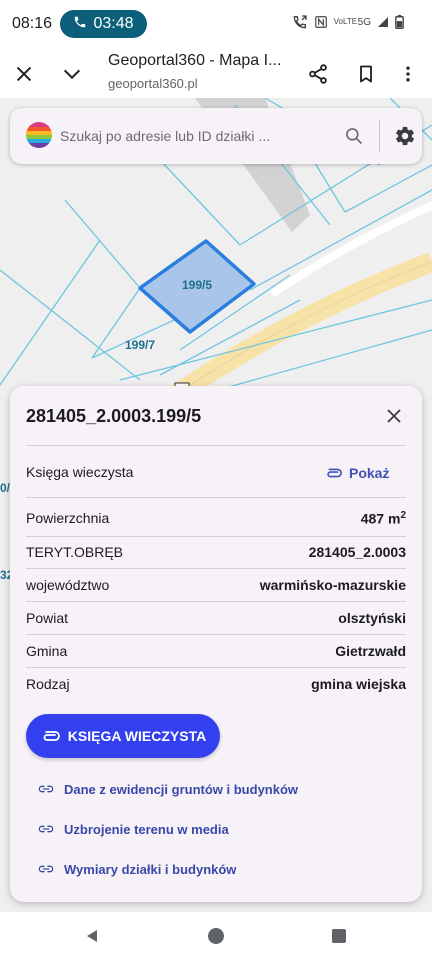  I want to click on search-divider, so click(379, 136).